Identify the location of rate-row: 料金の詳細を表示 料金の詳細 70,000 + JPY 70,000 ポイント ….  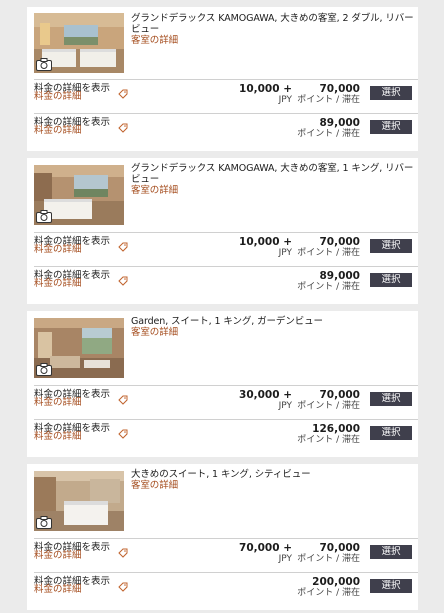
(226, 555).